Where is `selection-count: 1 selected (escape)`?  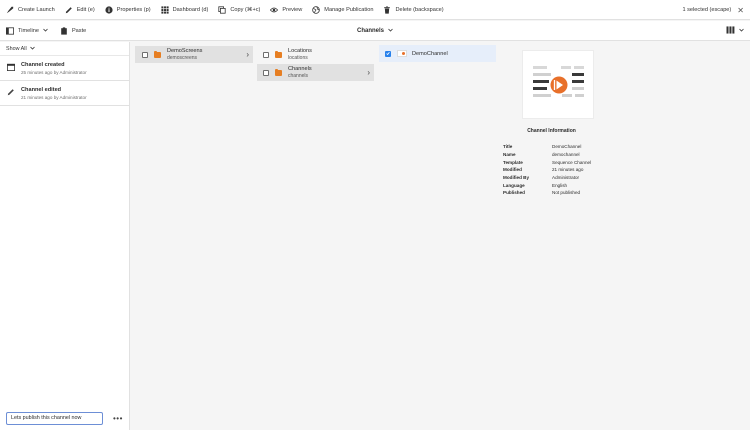 selection-count: 1 selected (escape) is located at coordinates (707, 10).